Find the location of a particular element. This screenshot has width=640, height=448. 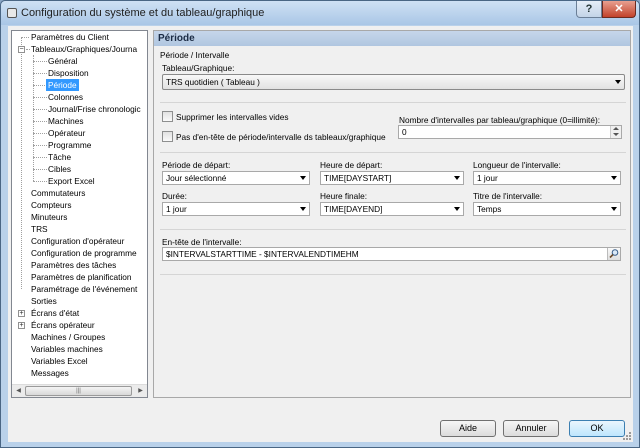

spin-down-icon is located at coordinates (616, 134).